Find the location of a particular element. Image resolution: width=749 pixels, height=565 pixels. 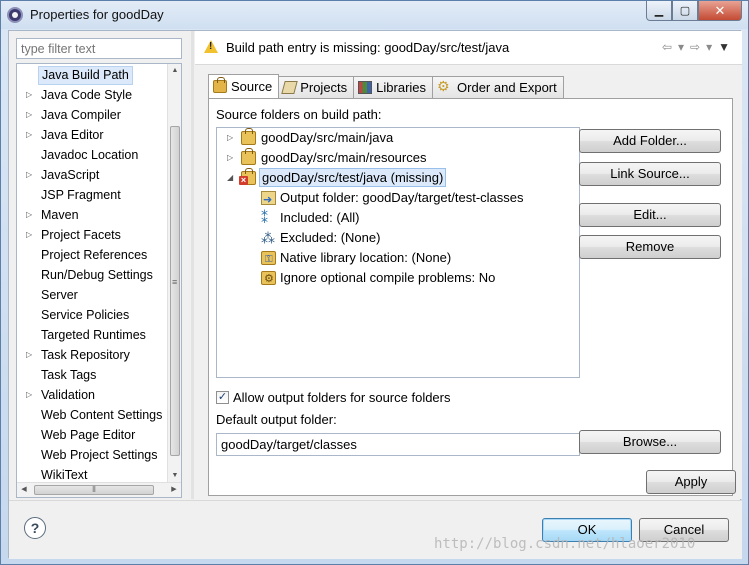

nav-item: Web Content Settings is located at coordinates (93, 415).